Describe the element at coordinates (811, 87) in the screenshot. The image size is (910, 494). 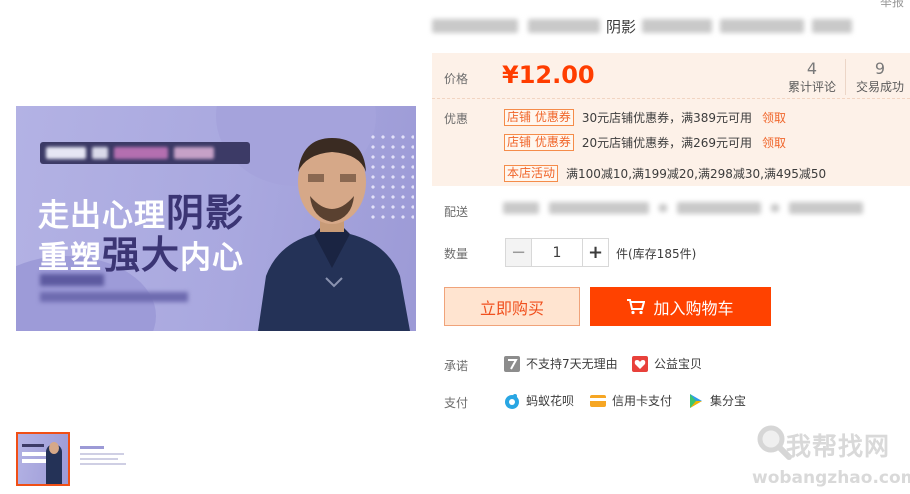
I see `reviews-label: 累计评论` at that location.